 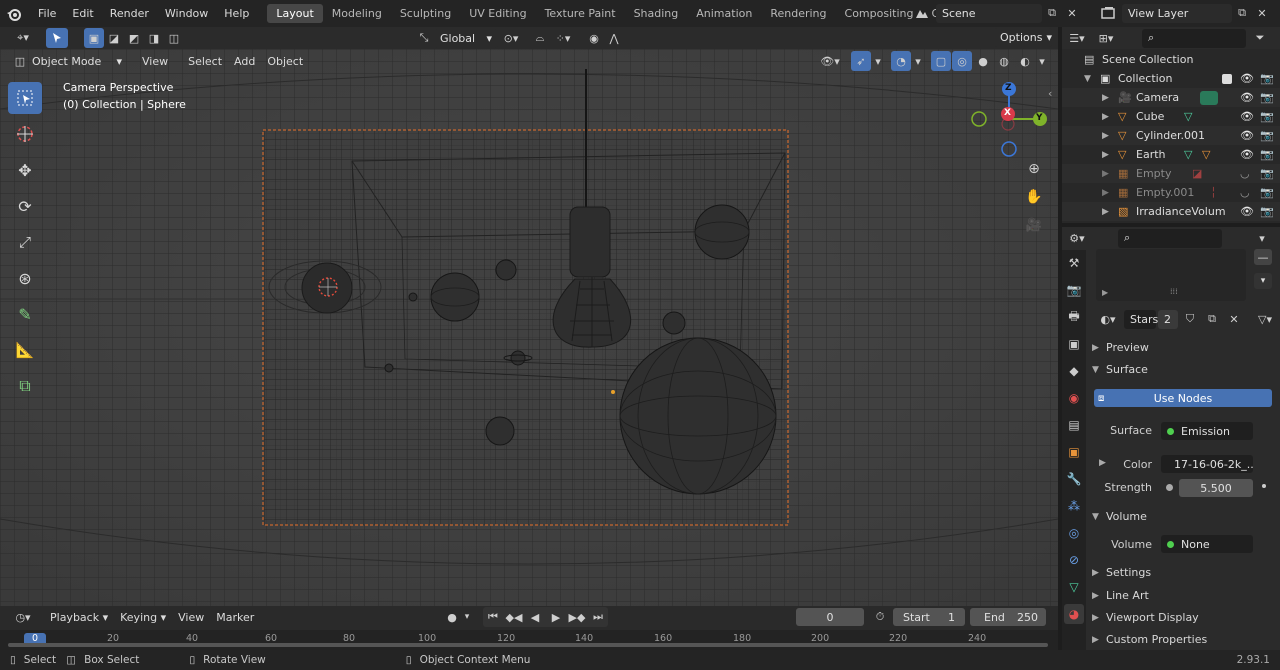 I want to click on prev-keyframe-icon: ◆◀, so click(x=514, y=617).